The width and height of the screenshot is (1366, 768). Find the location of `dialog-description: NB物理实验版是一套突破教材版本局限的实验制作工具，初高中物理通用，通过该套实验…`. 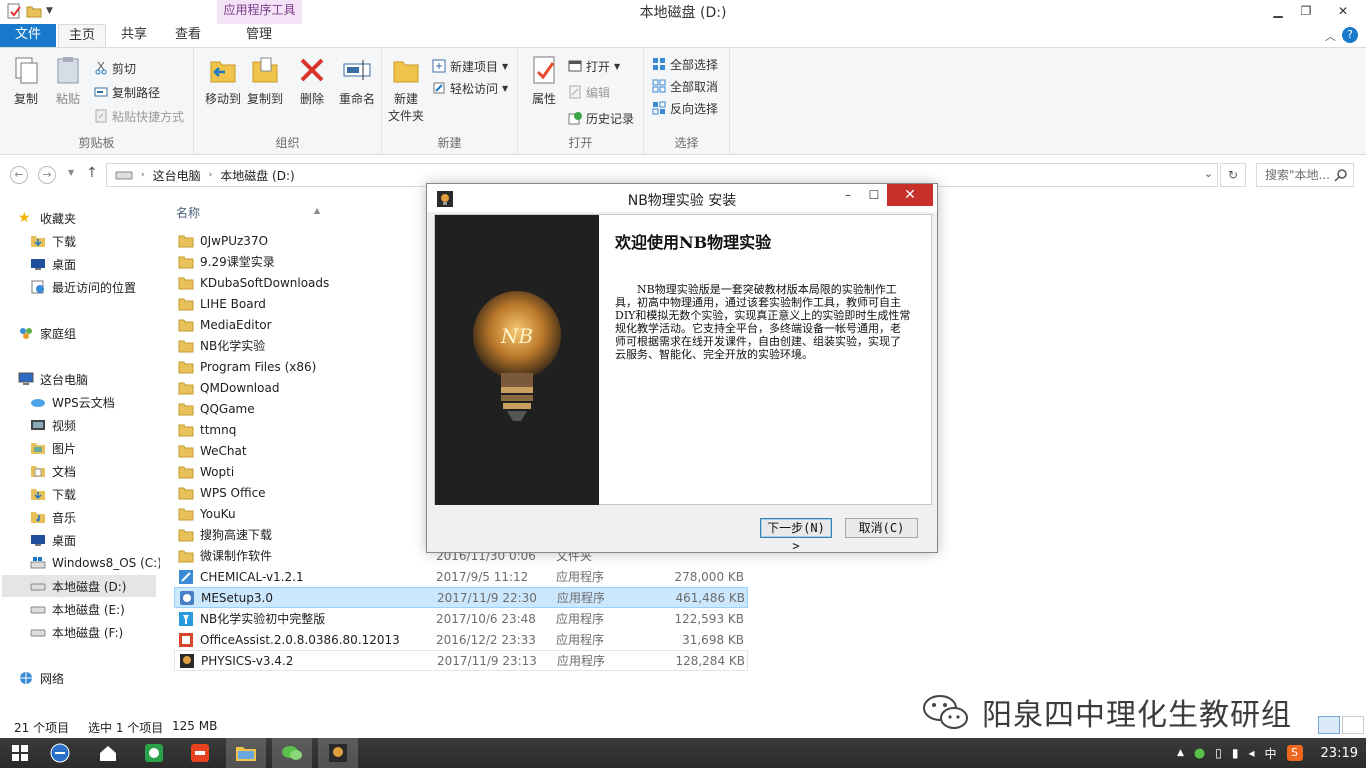

dialog-description: NB物理实验版是一套突破教材版本局限的实验制作工具，初高中物理通用，通过该套实验… is located at coordinates (763, 322).